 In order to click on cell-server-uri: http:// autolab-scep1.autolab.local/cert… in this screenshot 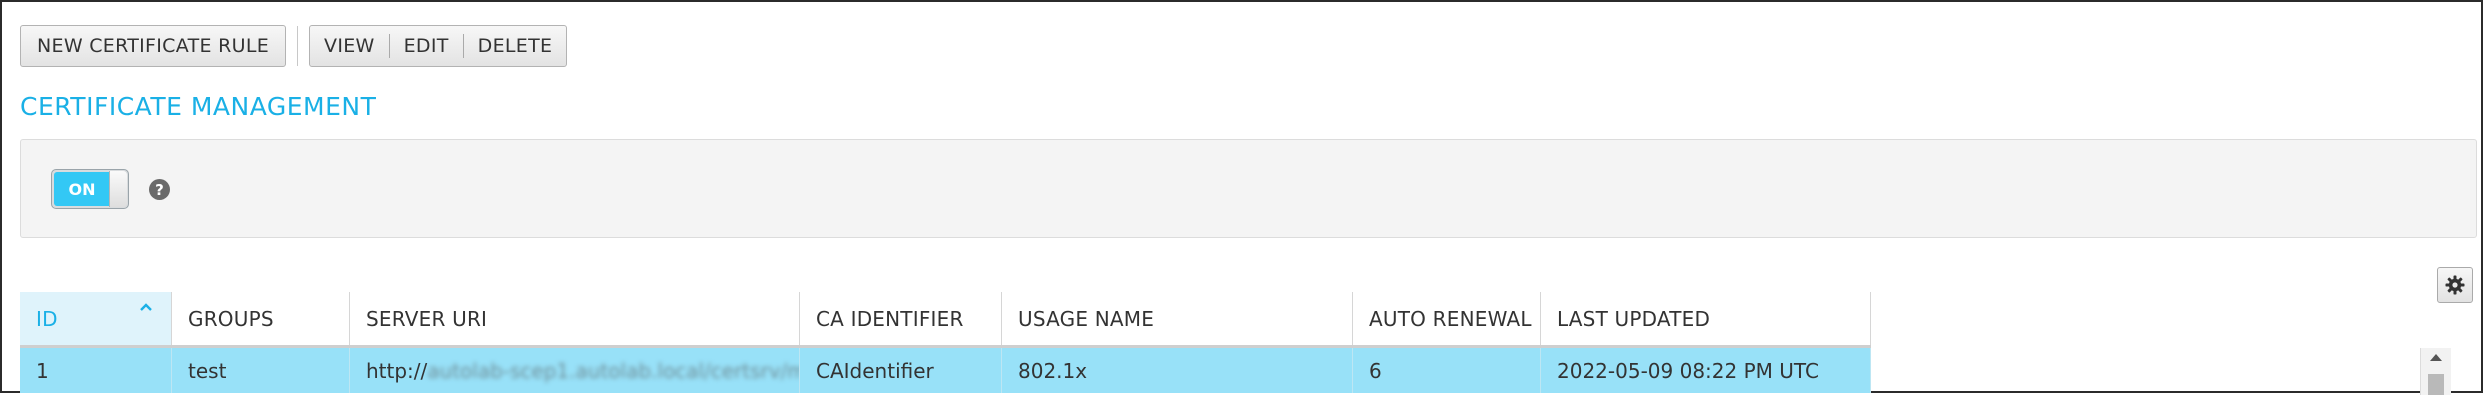, I will do `click(575, 370)`.